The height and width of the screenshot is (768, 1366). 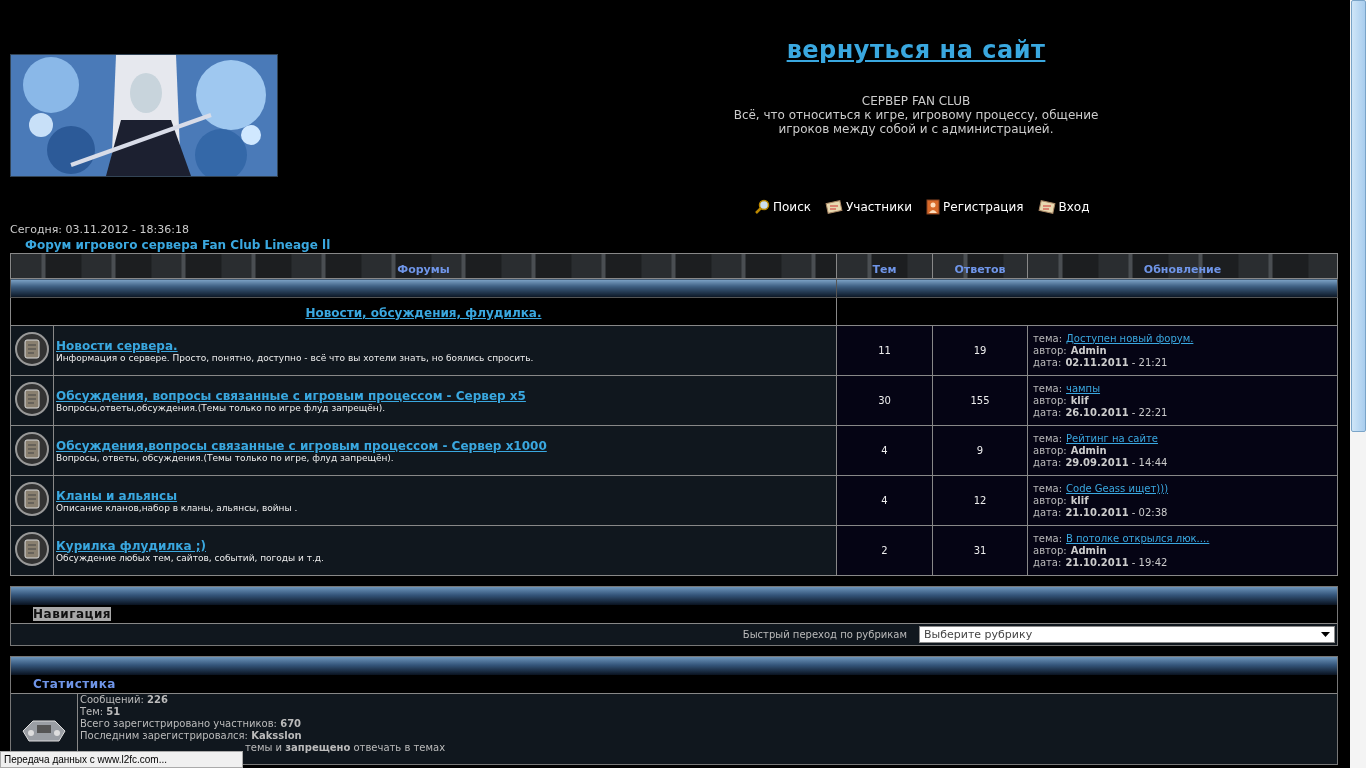 I want to click on column-header: Ответов, so click(x=980, y=266).